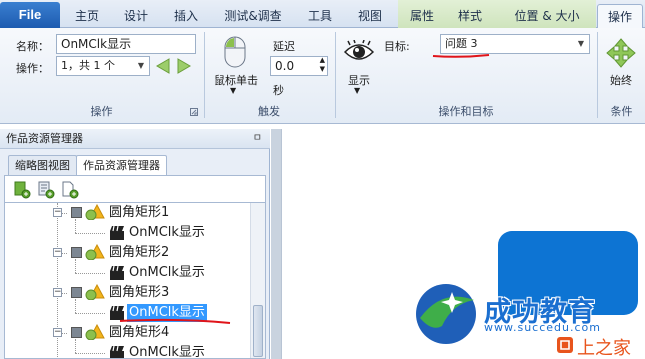 Image resolution: width=645 pixels, height=359 pixels. I want to click on always-label: 始终, so click(621, 80).